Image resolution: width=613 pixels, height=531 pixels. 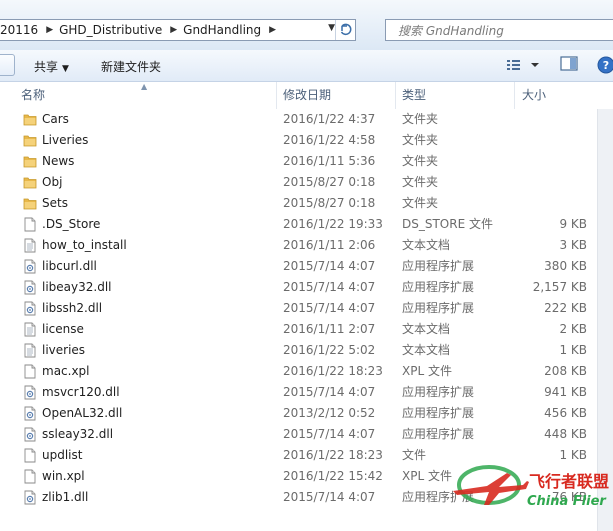 I want to click on file-date: 2016/1/22 4:37, so click(x=329, y=119).